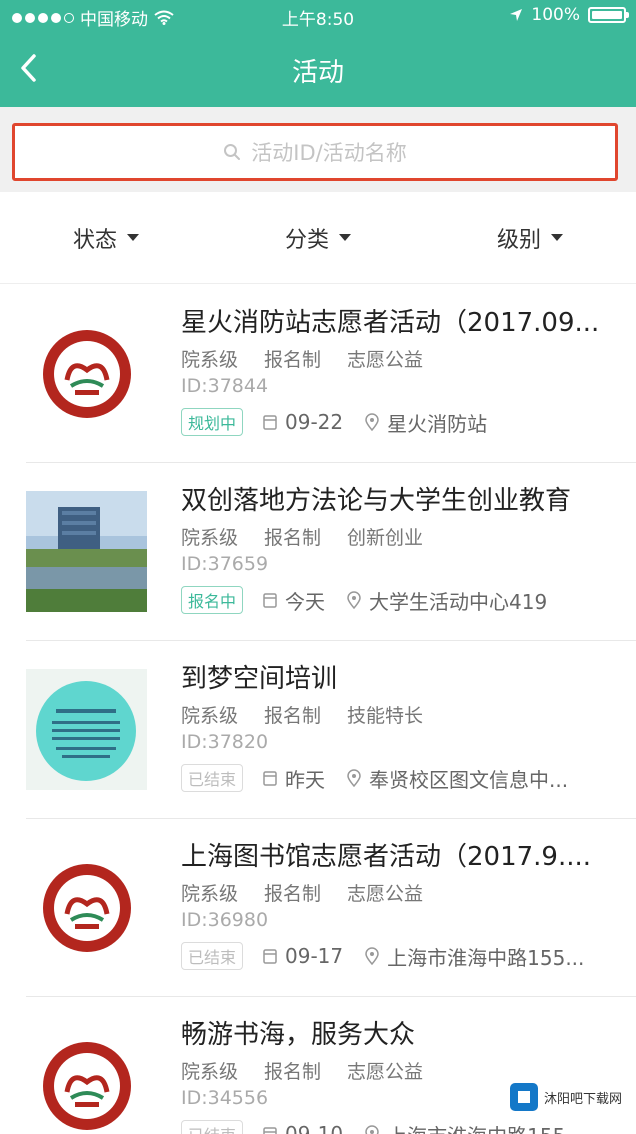 Image resolution: width=636 pixels, height=1134 pixels. Describe the element at coordinates (212, 422) in the screenshot. I see `status-badge: 规划中` at that location.